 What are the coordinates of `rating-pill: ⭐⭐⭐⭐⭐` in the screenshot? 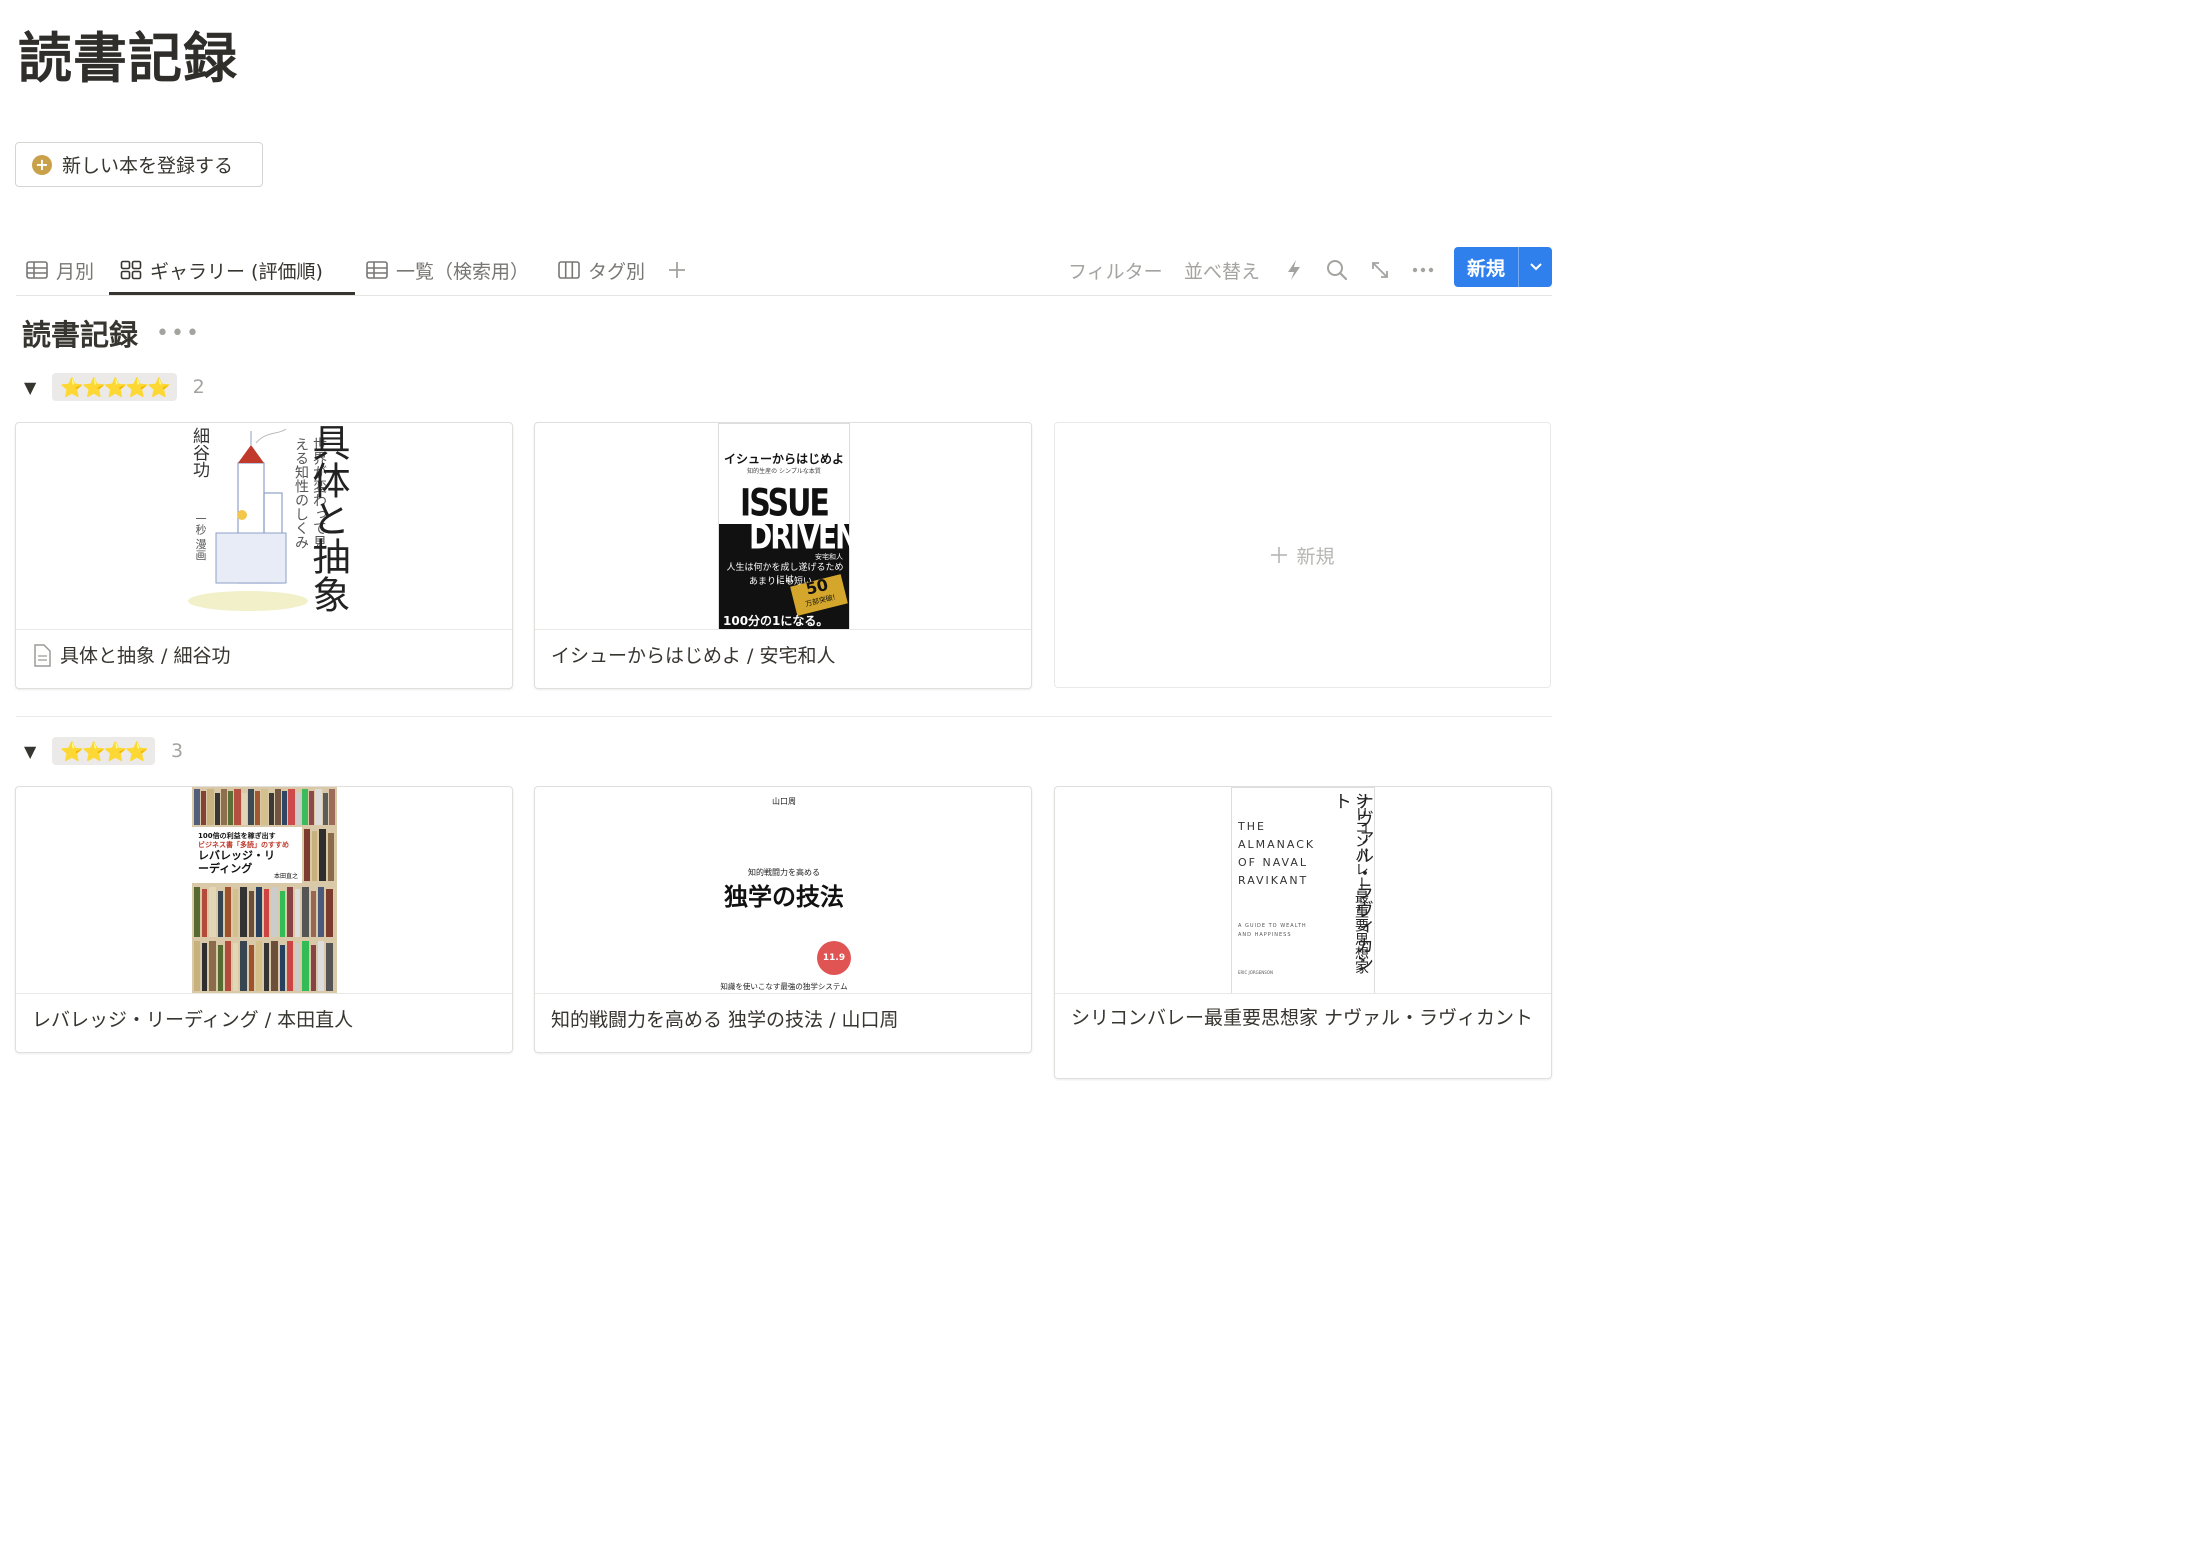 It's located at (114, 387).